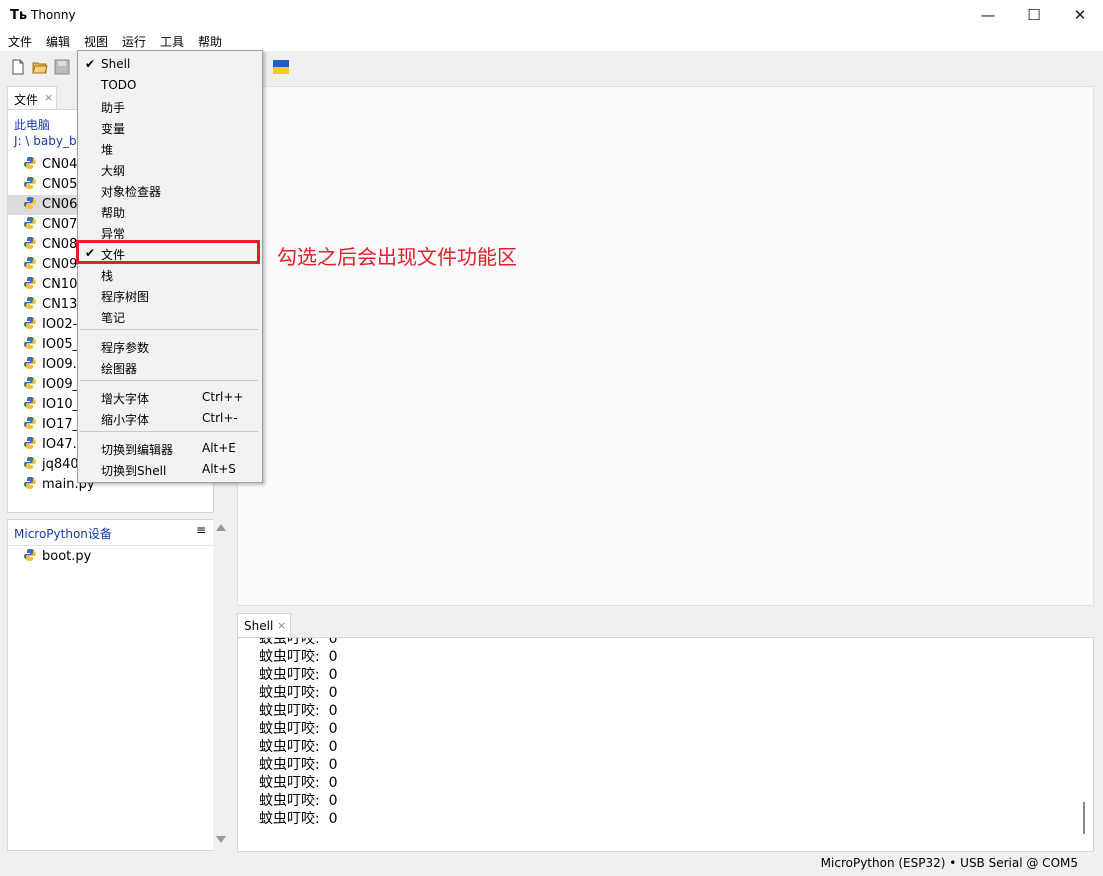 This screenshot has width=1103, height=876. What do you see at coordinates (116, 64) in the screenshot?
I see `menu-item-label: Shell` at bounding box center [116, 64].